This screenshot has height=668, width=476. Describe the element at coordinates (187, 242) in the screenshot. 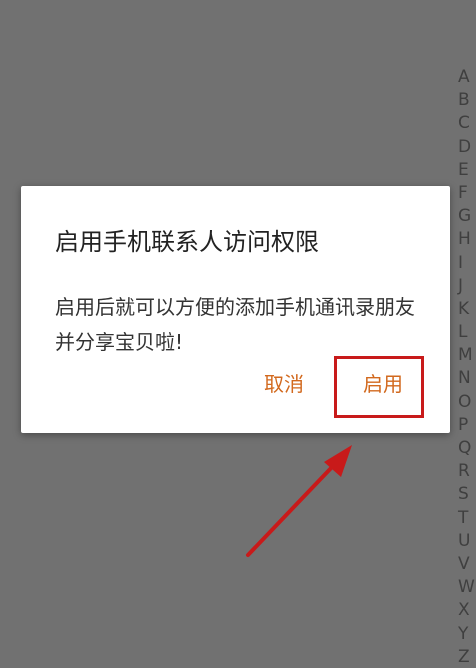

I see `dialog-title: 启用手机联系人访问权限` at that location.